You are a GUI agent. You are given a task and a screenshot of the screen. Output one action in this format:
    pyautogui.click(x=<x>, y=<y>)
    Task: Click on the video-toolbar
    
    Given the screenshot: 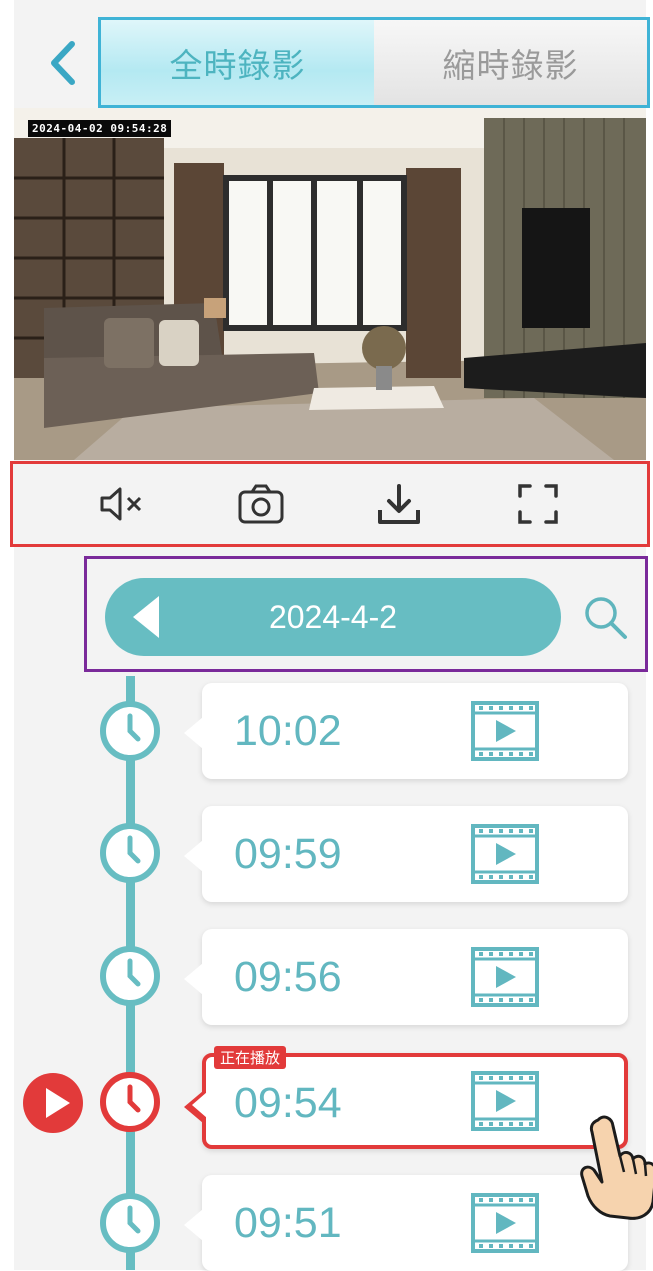 What is the action you would take?
    pyautogui.click(x=330, y=504)
    